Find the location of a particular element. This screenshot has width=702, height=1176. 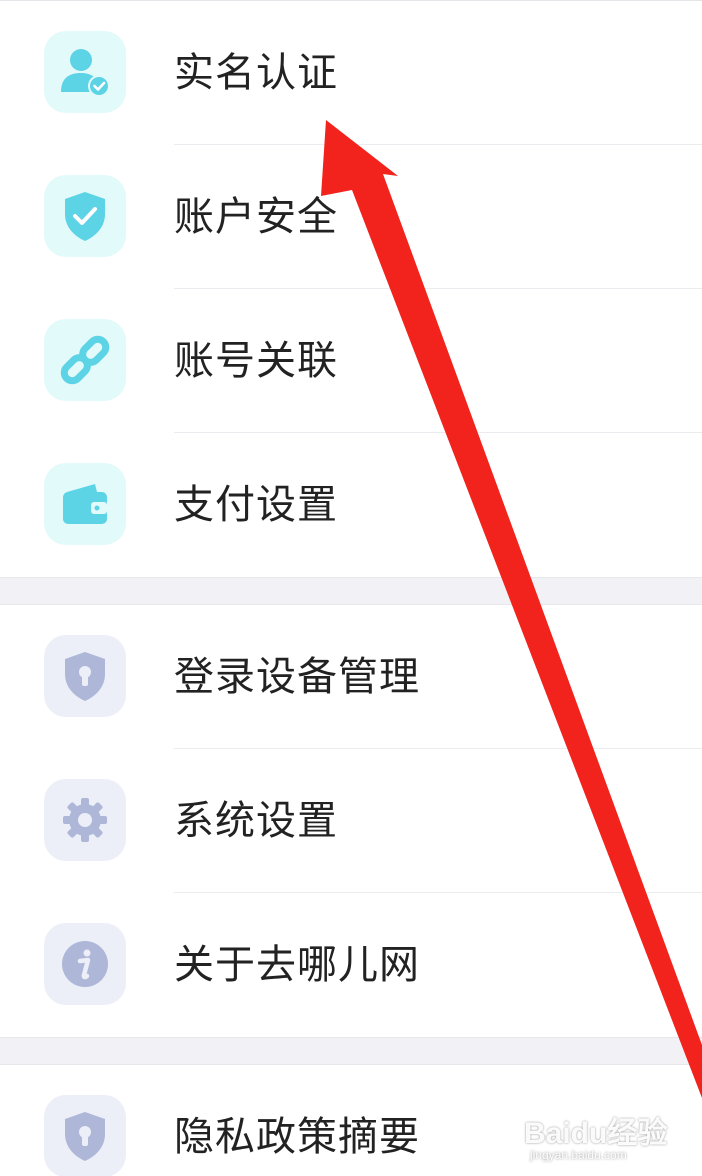

menu-item-label: 实名认证 is located at coordinates (256, 73).